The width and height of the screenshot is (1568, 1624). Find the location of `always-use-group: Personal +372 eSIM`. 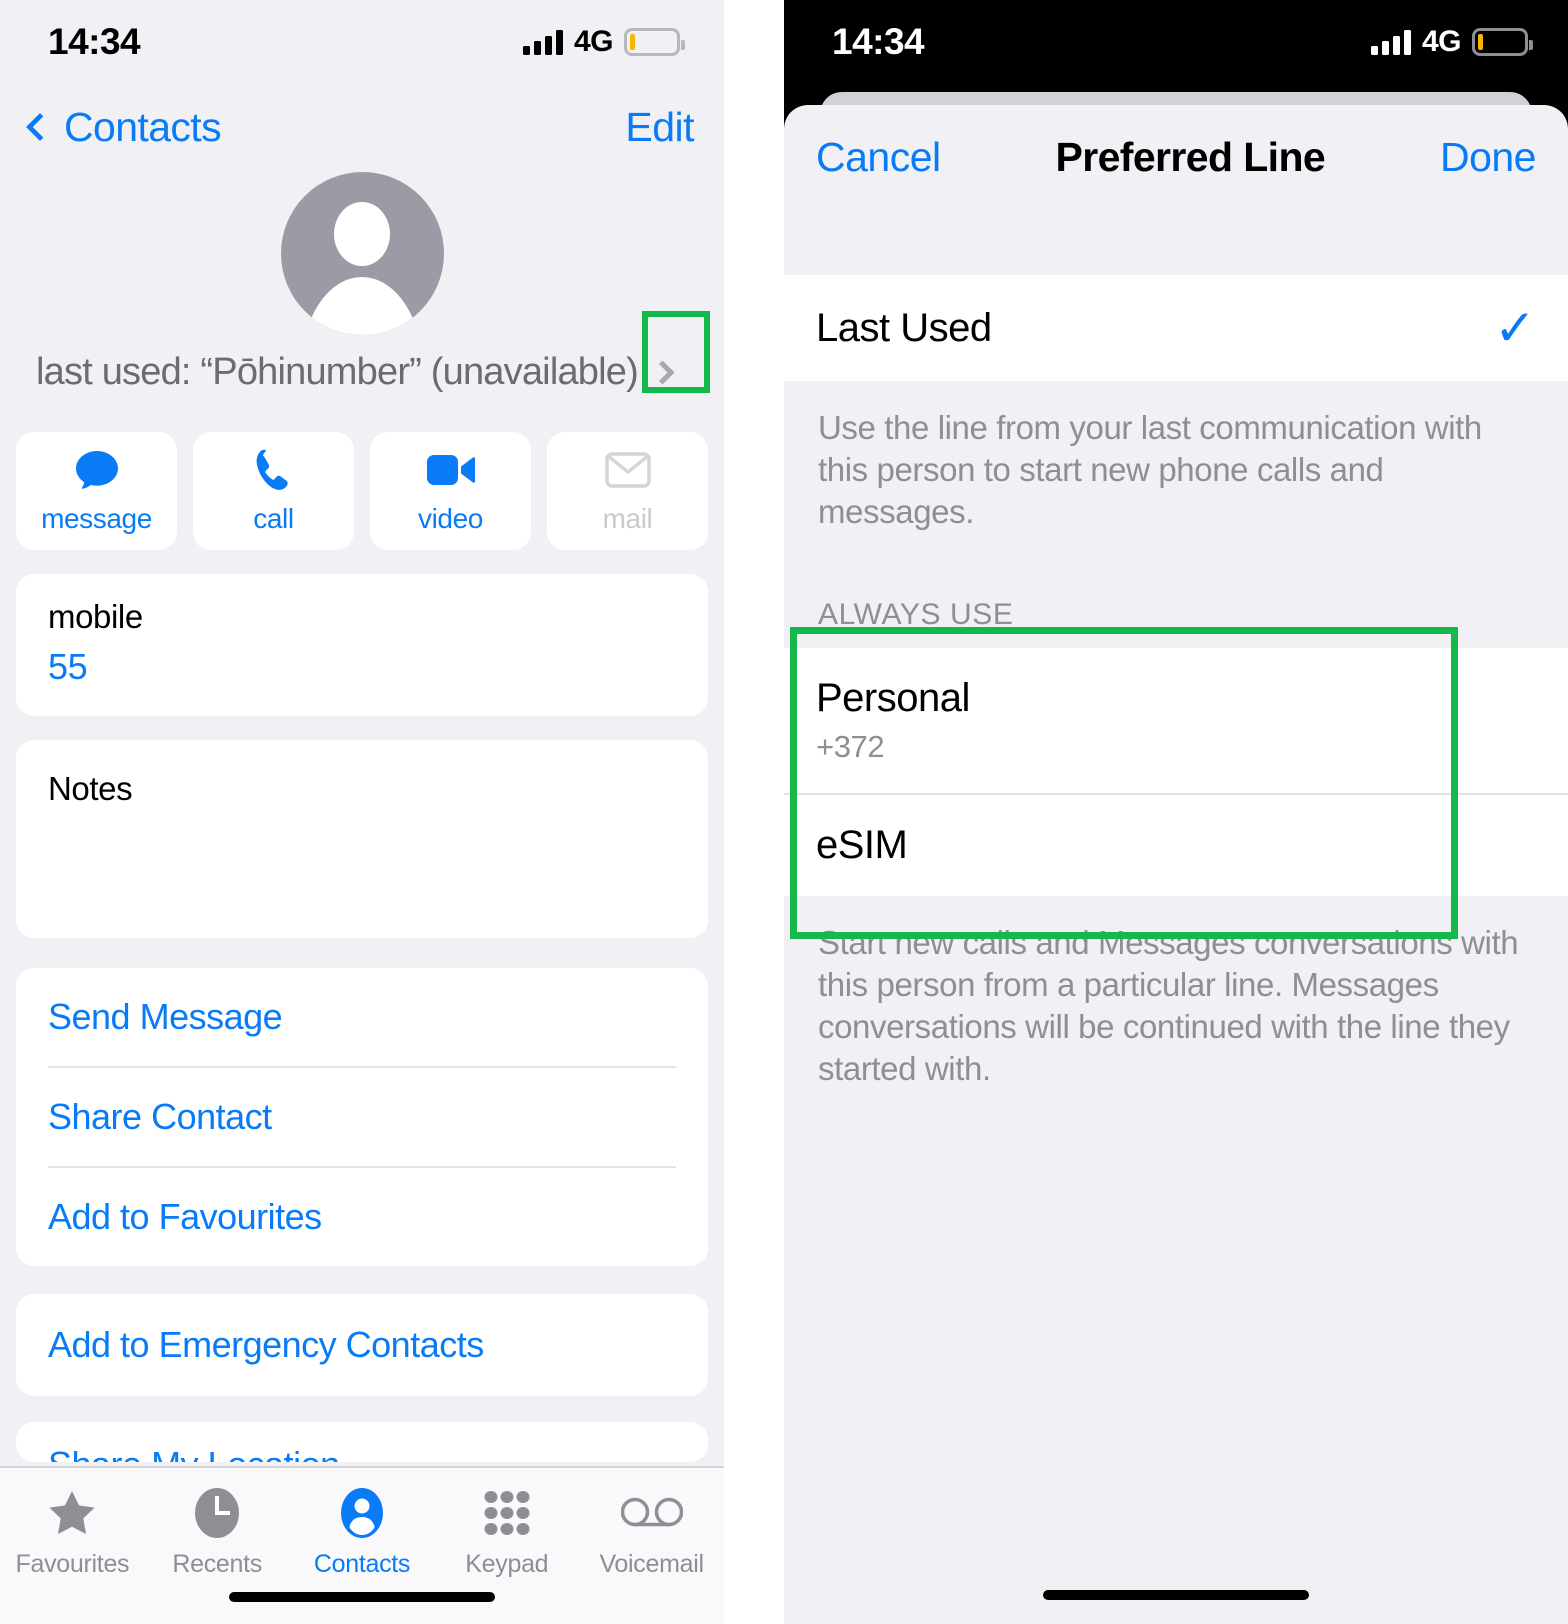

always-use-group: Personal +372 eSIM is located at coordinates (1176, 771).